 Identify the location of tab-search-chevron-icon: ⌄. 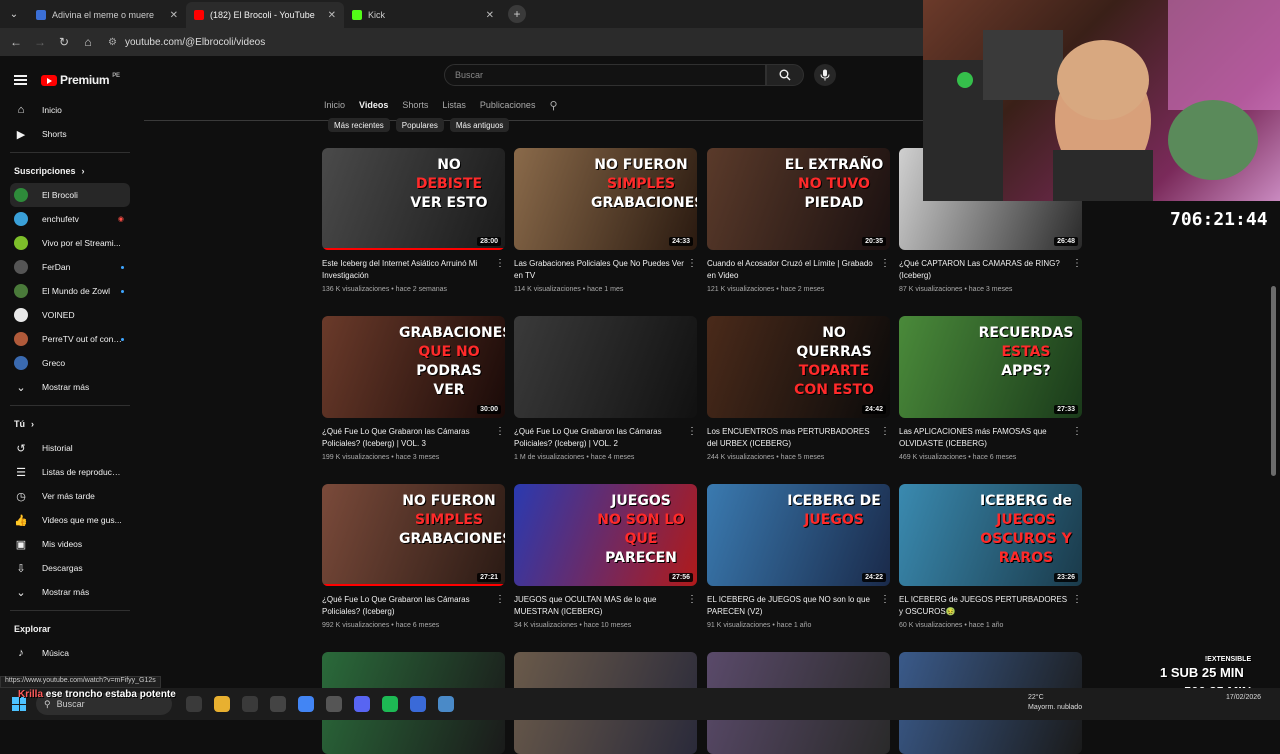
(14, 14).